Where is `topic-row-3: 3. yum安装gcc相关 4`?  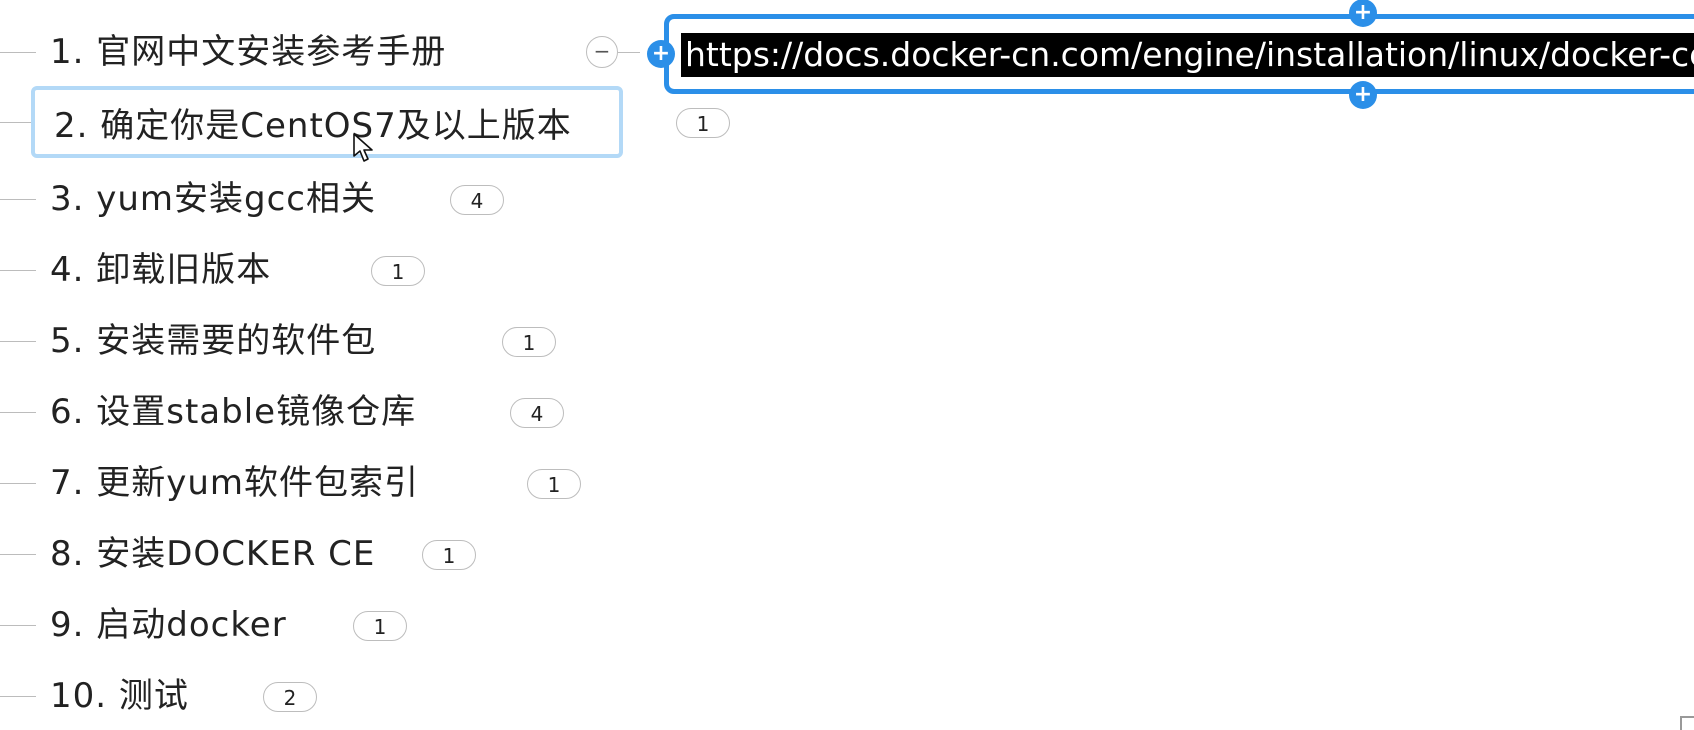 topic-row-3: 3. yum安装gcc相关 4 is located at coordinates (350, 199).